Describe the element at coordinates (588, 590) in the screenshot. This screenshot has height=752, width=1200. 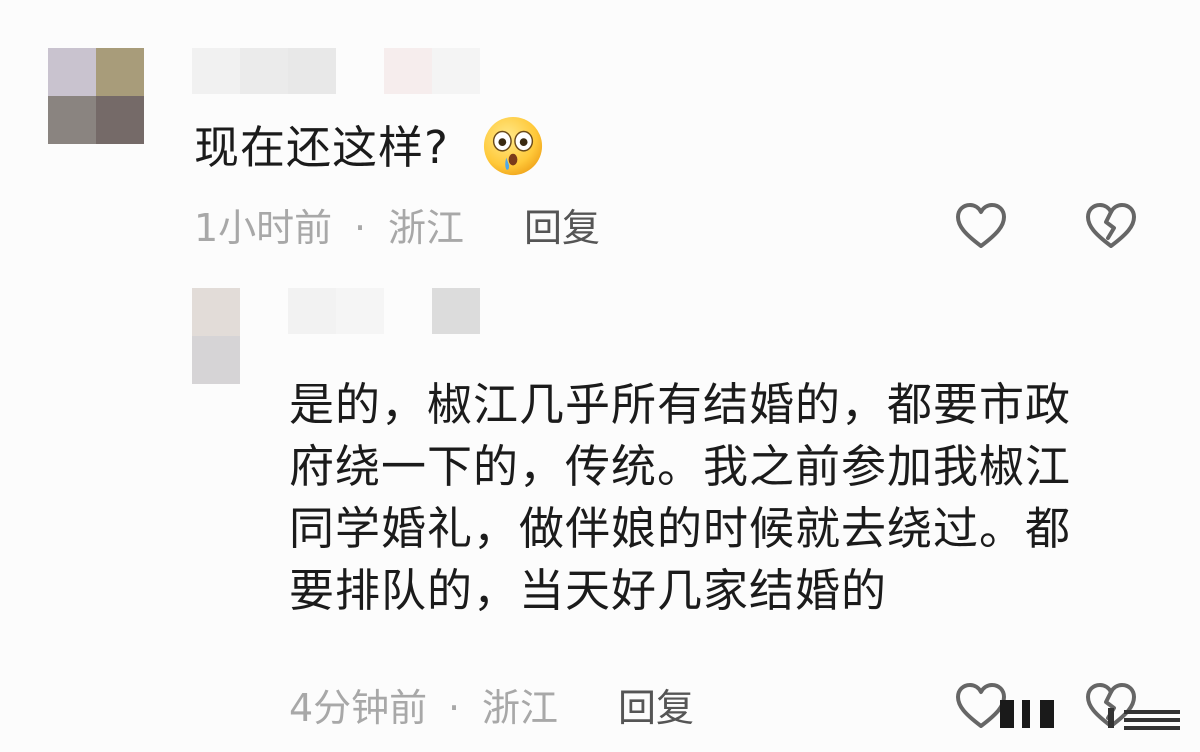
I see `comment-line: 要排队的，当天好几家结婚的` at that location.